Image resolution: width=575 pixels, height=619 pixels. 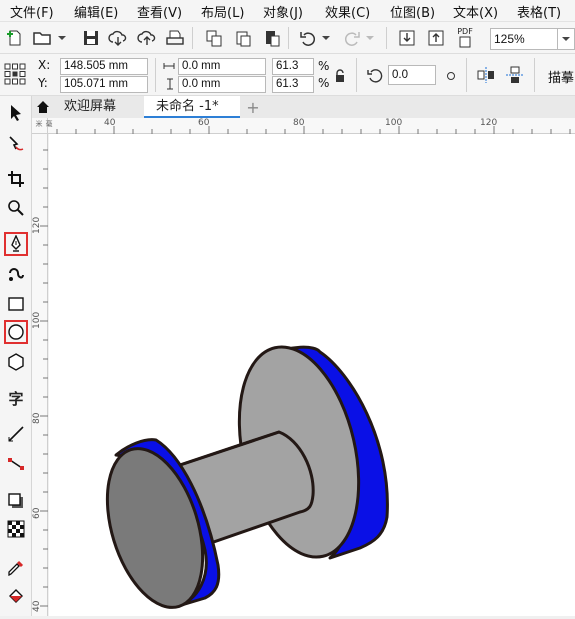 I want to click on zoom-dropdown, so click(x=566, y=39).